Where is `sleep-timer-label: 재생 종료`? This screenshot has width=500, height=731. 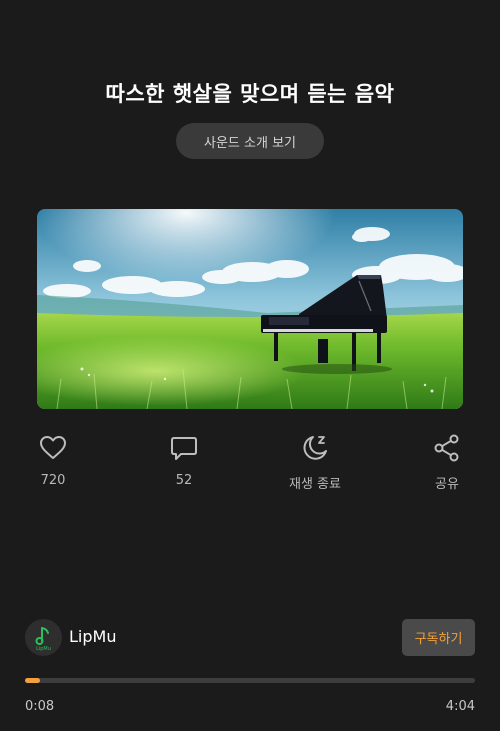 sleep-timer-label: 재생 종료 is located at coordinates (315, 484).